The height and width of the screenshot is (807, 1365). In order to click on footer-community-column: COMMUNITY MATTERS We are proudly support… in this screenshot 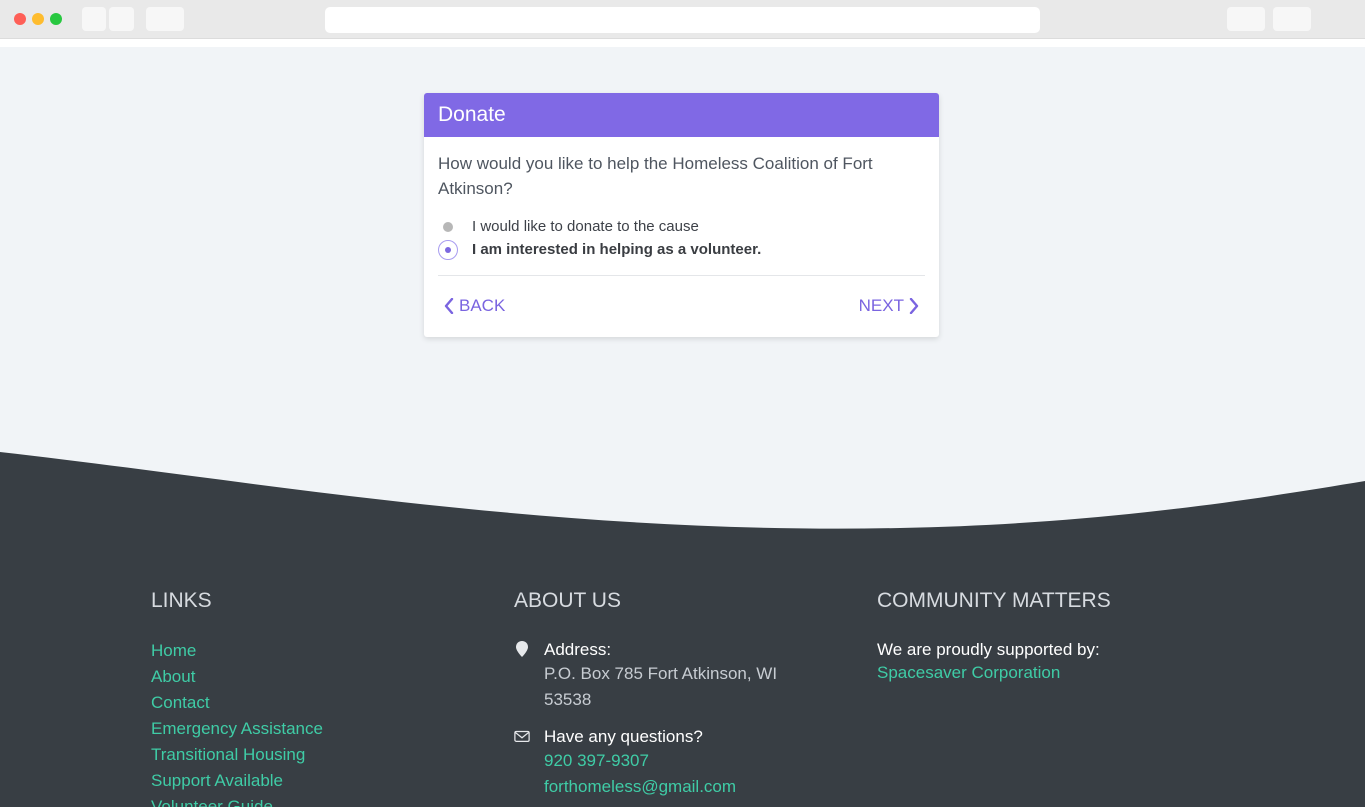, I will do `click(994, 636)`.